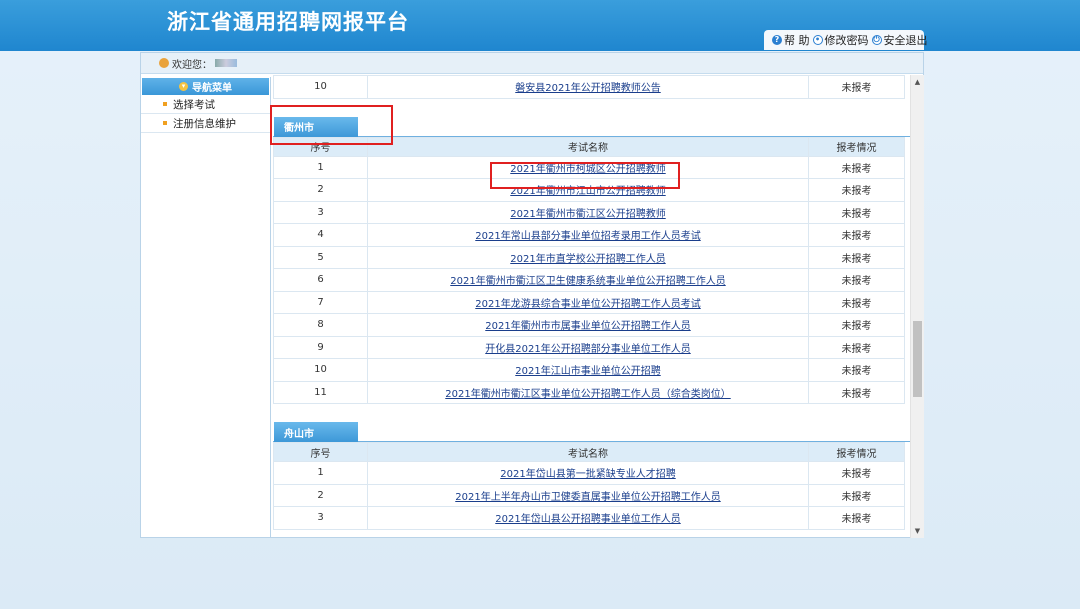 The image size is (1080, 609). I want to click on table-row: 5 2021年市直学校公开招聘工作人员 未报考, so click(589, 257).